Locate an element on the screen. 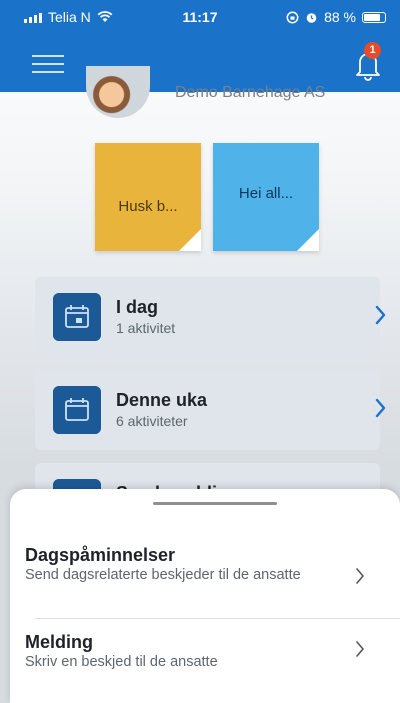 The height and width of the screenshot is (703, 400). status-right: 88 % is located at coordinates (336, 17).